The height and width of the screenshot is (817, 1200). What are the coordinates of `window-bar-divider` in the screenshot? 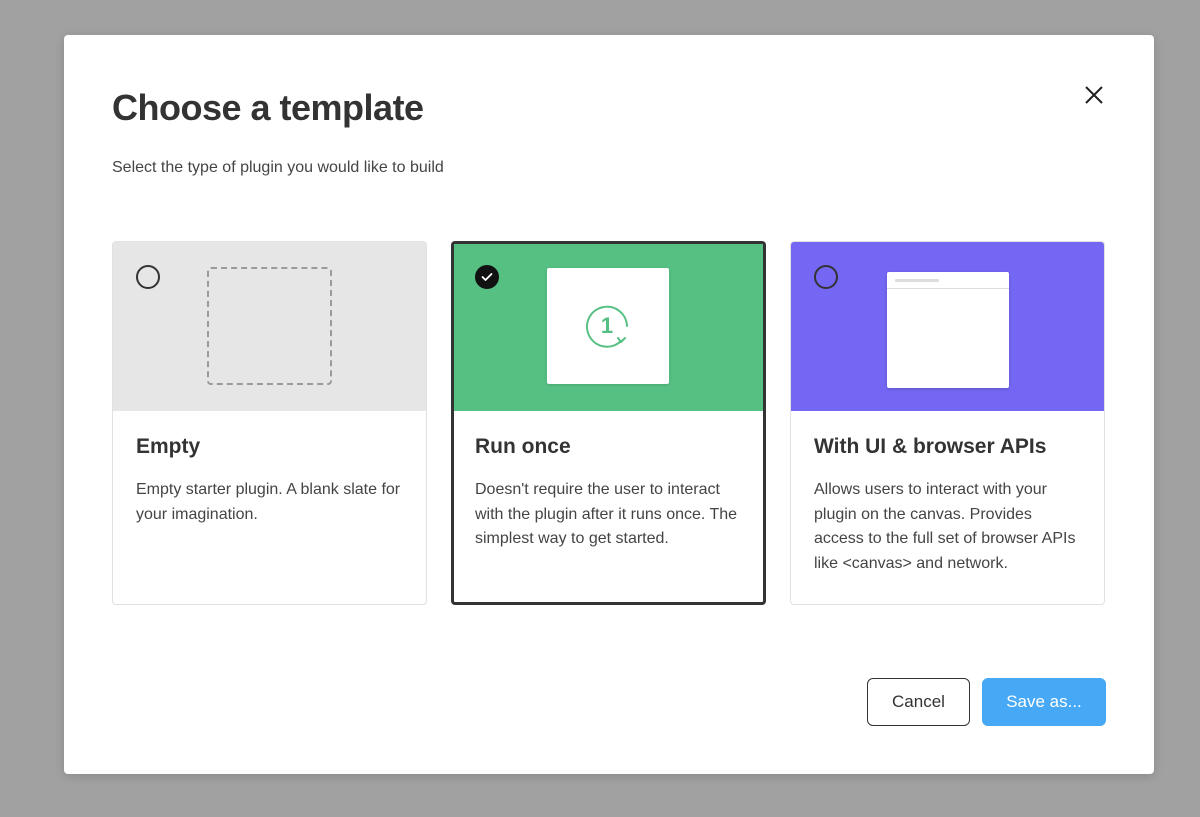 It's located at (948, 288).